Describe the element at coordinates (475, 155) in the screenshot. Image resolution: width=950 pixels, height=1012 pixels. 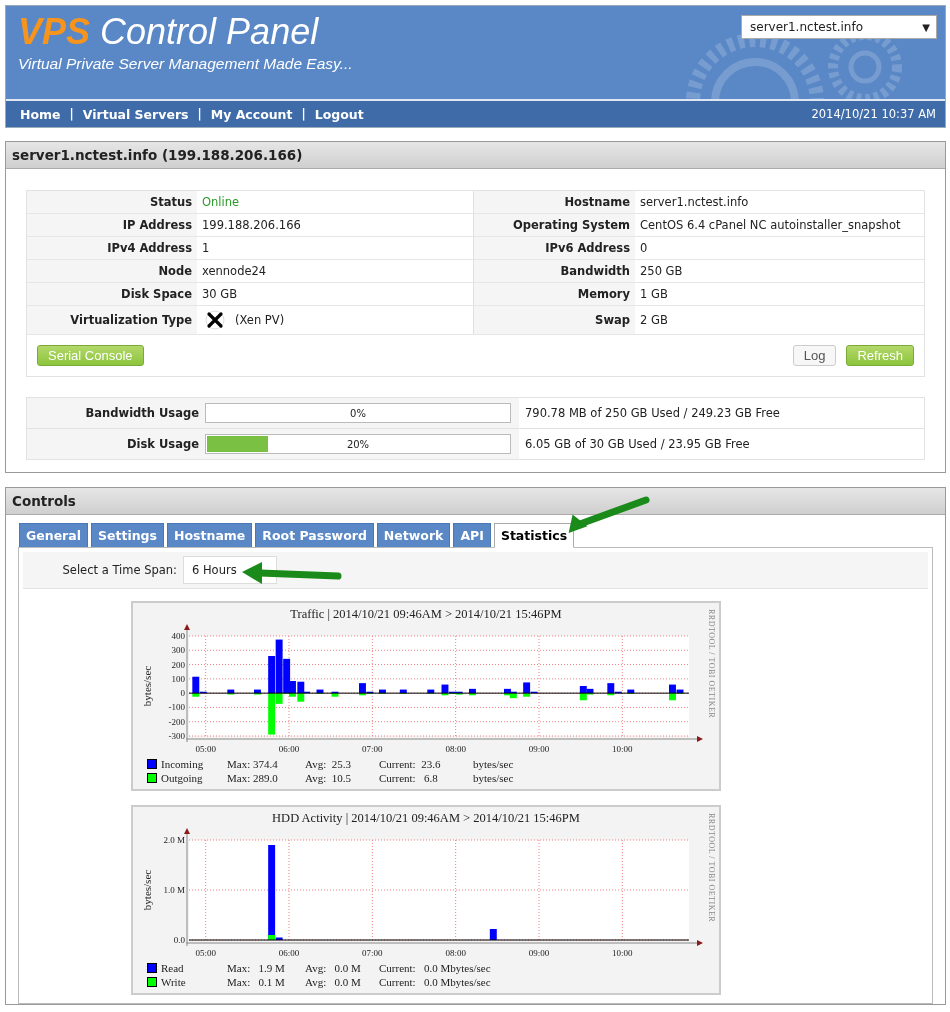
I see `panel-title: server1.nctest.info (199.188.206.166)` at that location.